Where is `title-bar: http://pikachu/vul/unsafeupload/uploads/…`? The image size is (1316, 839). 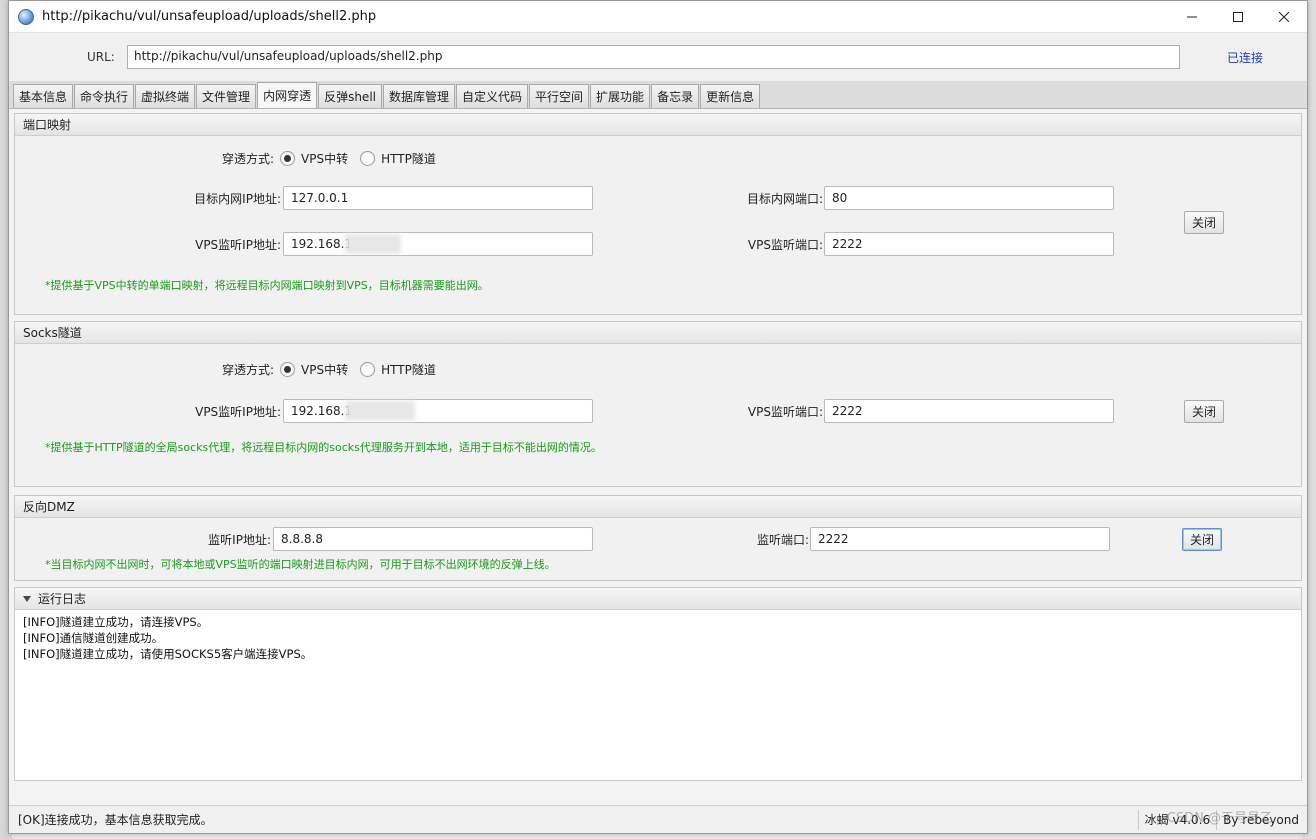
title-bar: http://pikachu/vul/unsafeupload/uploads/… is located at coordinates (658, 17).